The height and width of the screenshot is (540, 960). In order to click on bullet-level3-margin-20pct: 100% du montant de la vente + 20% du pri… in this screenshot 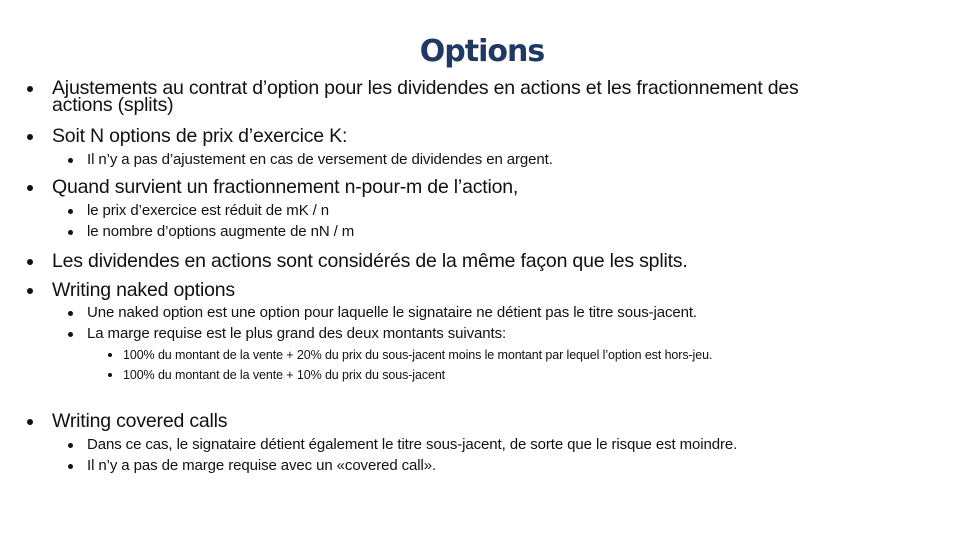, I will do `click(410, 355)`.